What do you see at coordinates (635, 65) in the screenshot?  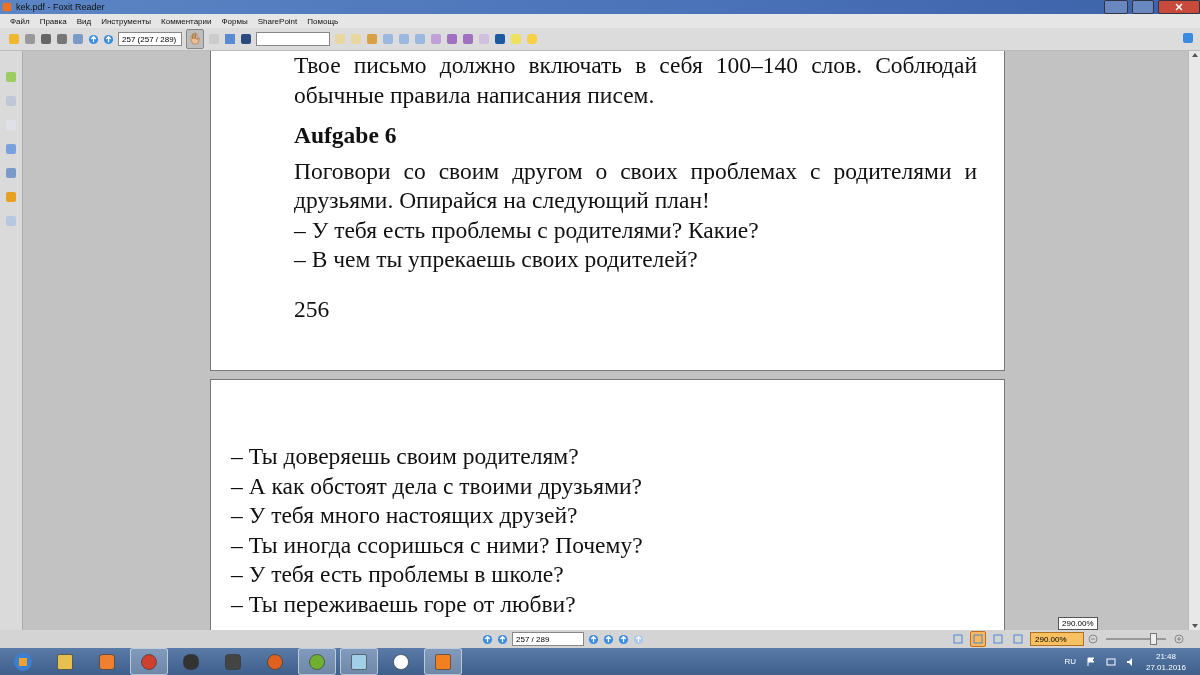 I see `text-line: Твое письмо должно включать в себя 100–140 слов. Соблюдай` at bounding box center [635, 65].